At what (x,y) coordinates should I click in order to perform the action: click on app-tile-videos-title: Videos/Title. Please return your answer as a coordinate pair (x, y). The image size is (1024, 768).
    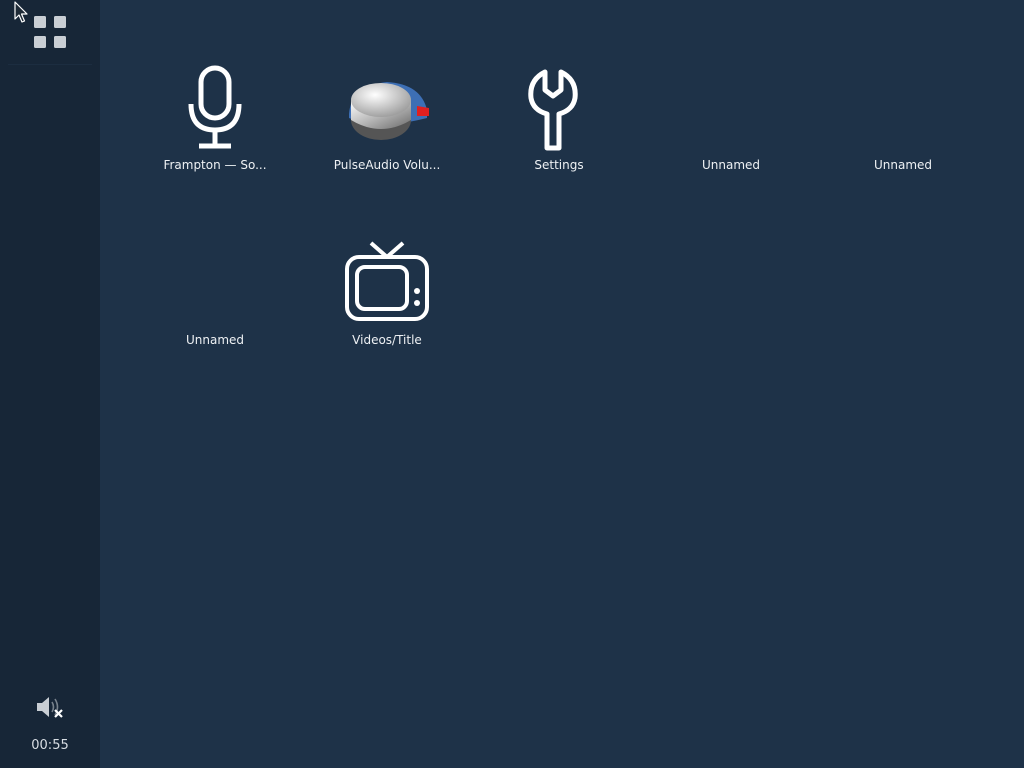
    Looking at the image, I should click on (387, 309).